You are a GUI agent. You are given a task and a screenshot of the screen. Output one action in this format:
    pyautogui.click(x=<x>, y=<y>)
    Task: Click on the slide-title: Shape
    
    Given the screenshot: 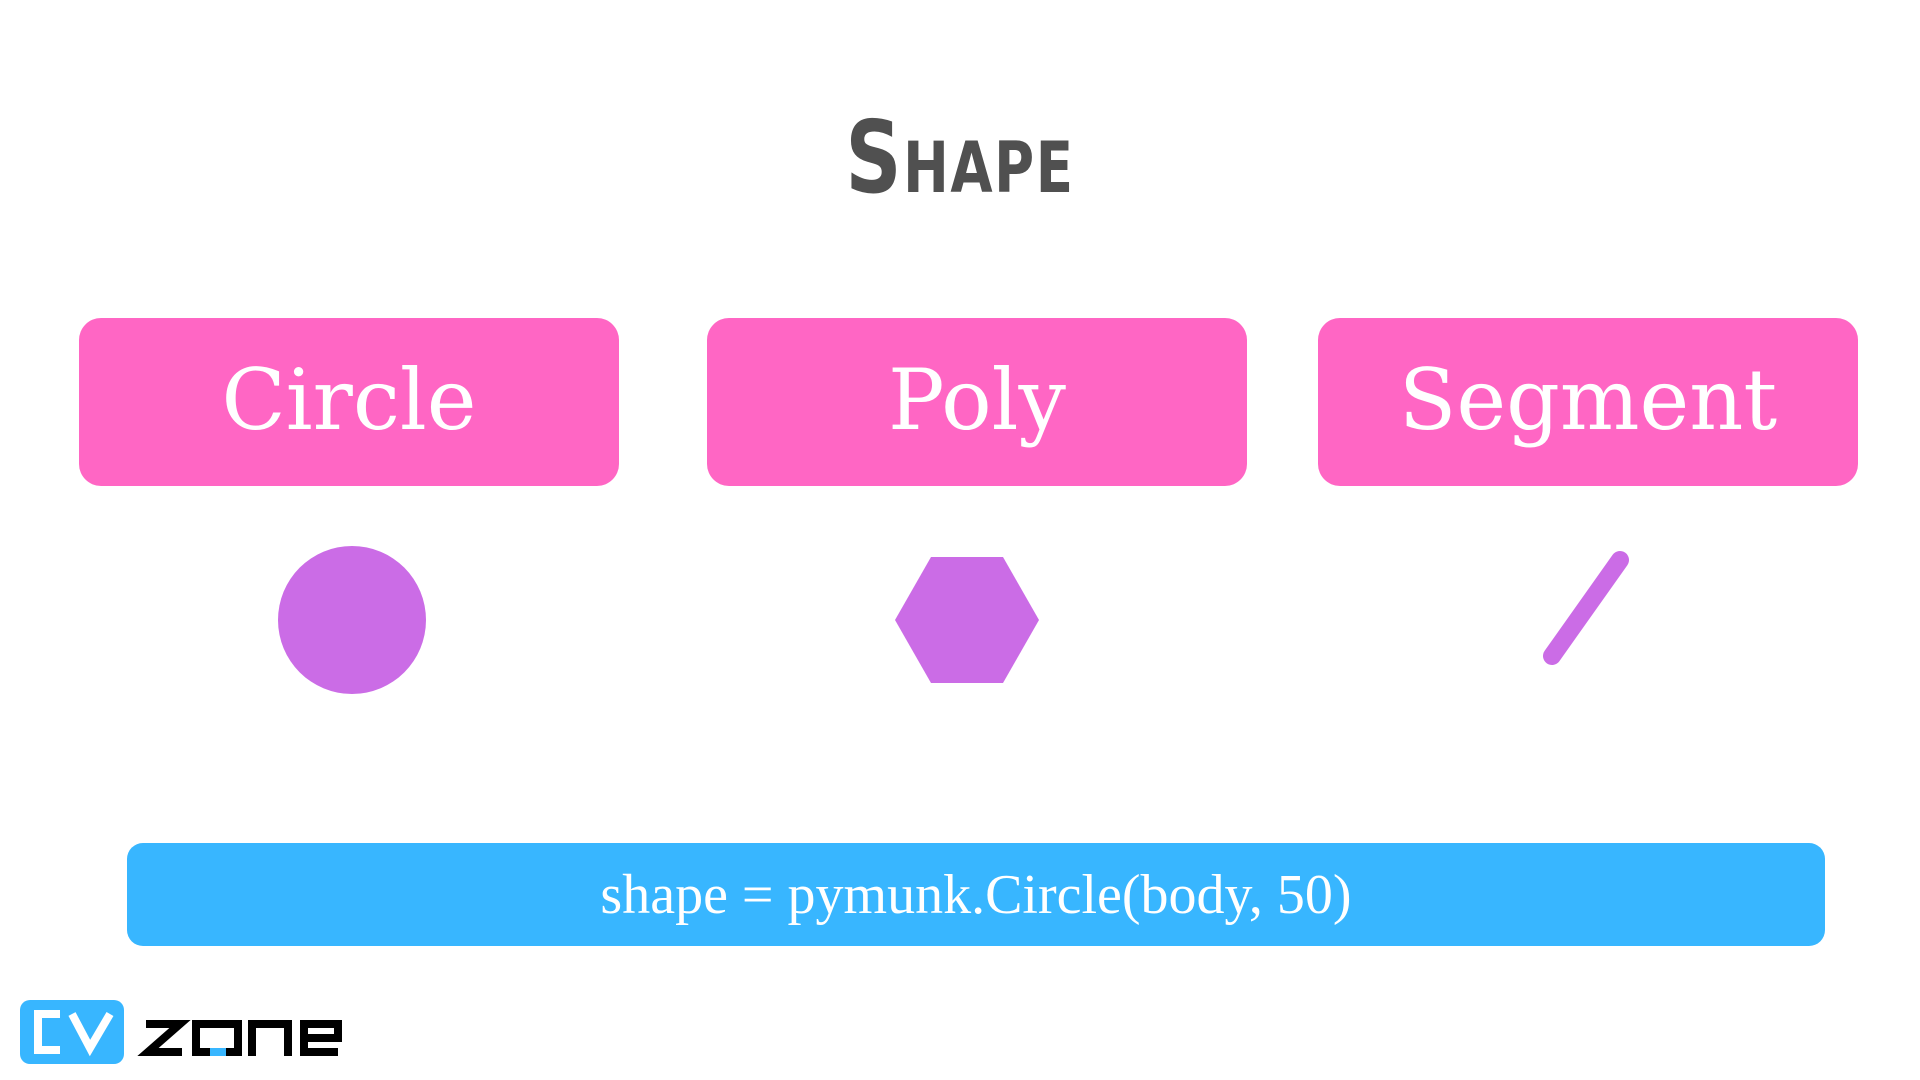 What is the action you would take?
    pyautogui.click(x=960, y=157)
    